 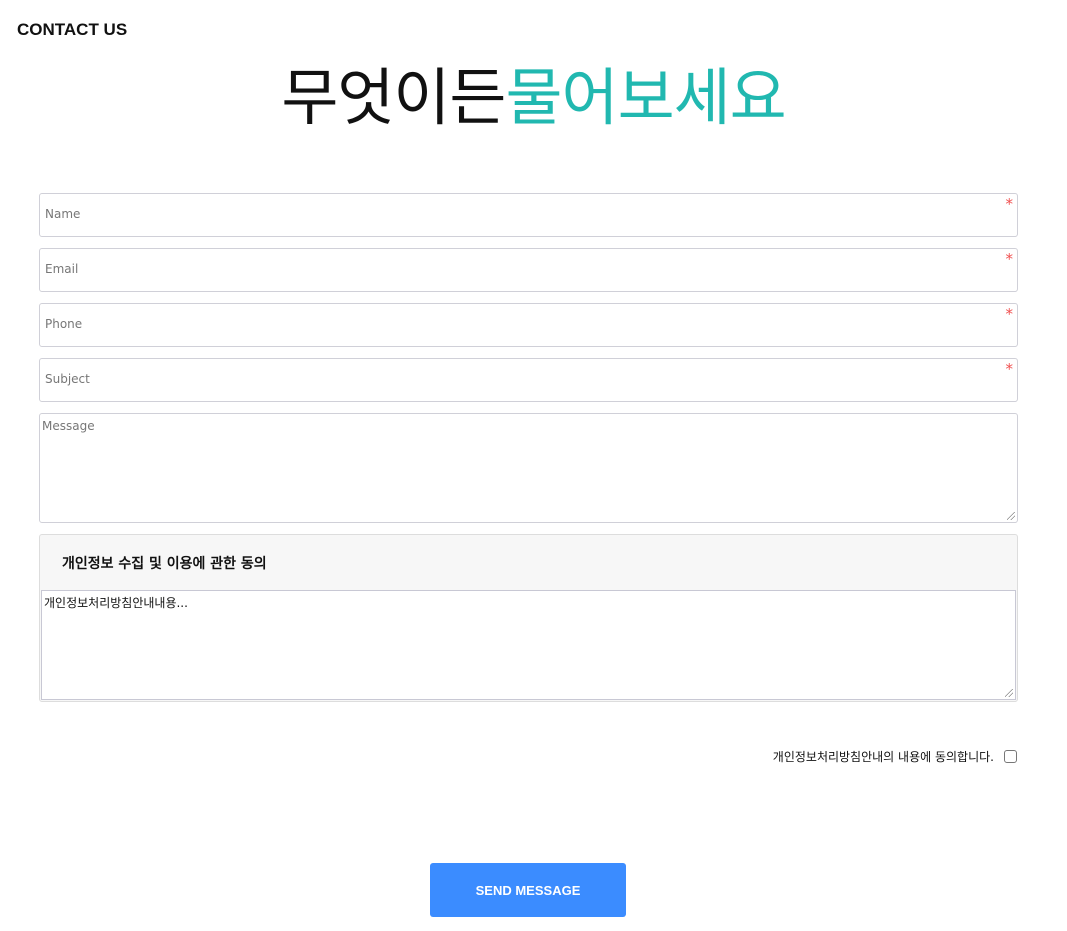 I want to click on name-placeholder: Name, so click(x=63, y=214).